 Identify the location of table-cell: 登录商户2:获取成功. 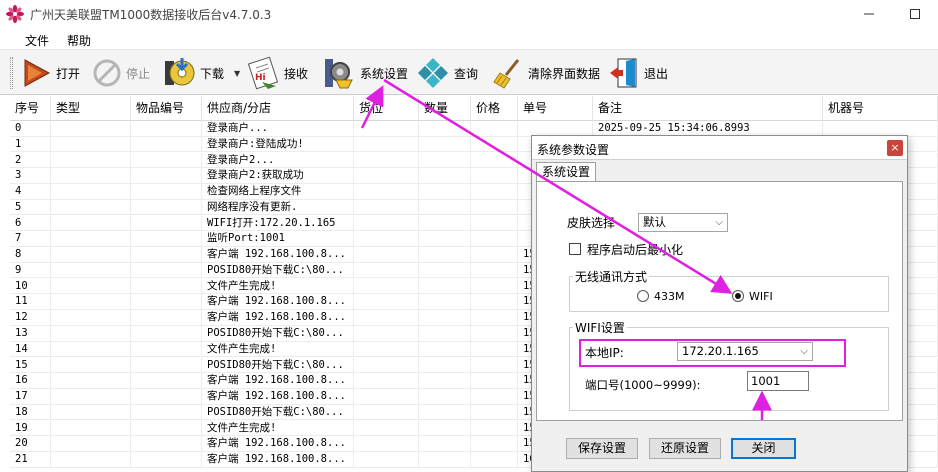
(278, 176).